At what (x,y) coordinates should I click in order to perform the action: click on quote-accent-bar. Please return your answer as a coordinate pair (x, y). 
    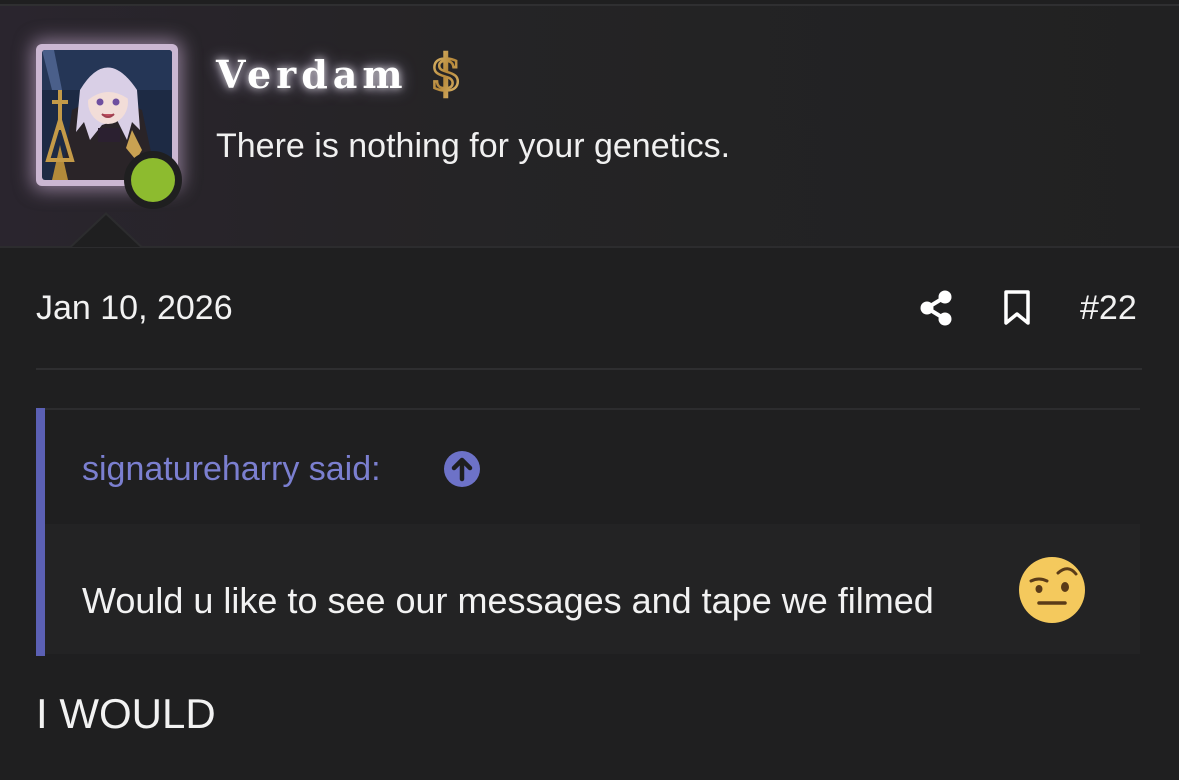
    Looking at the image, I should click on (40, 532).